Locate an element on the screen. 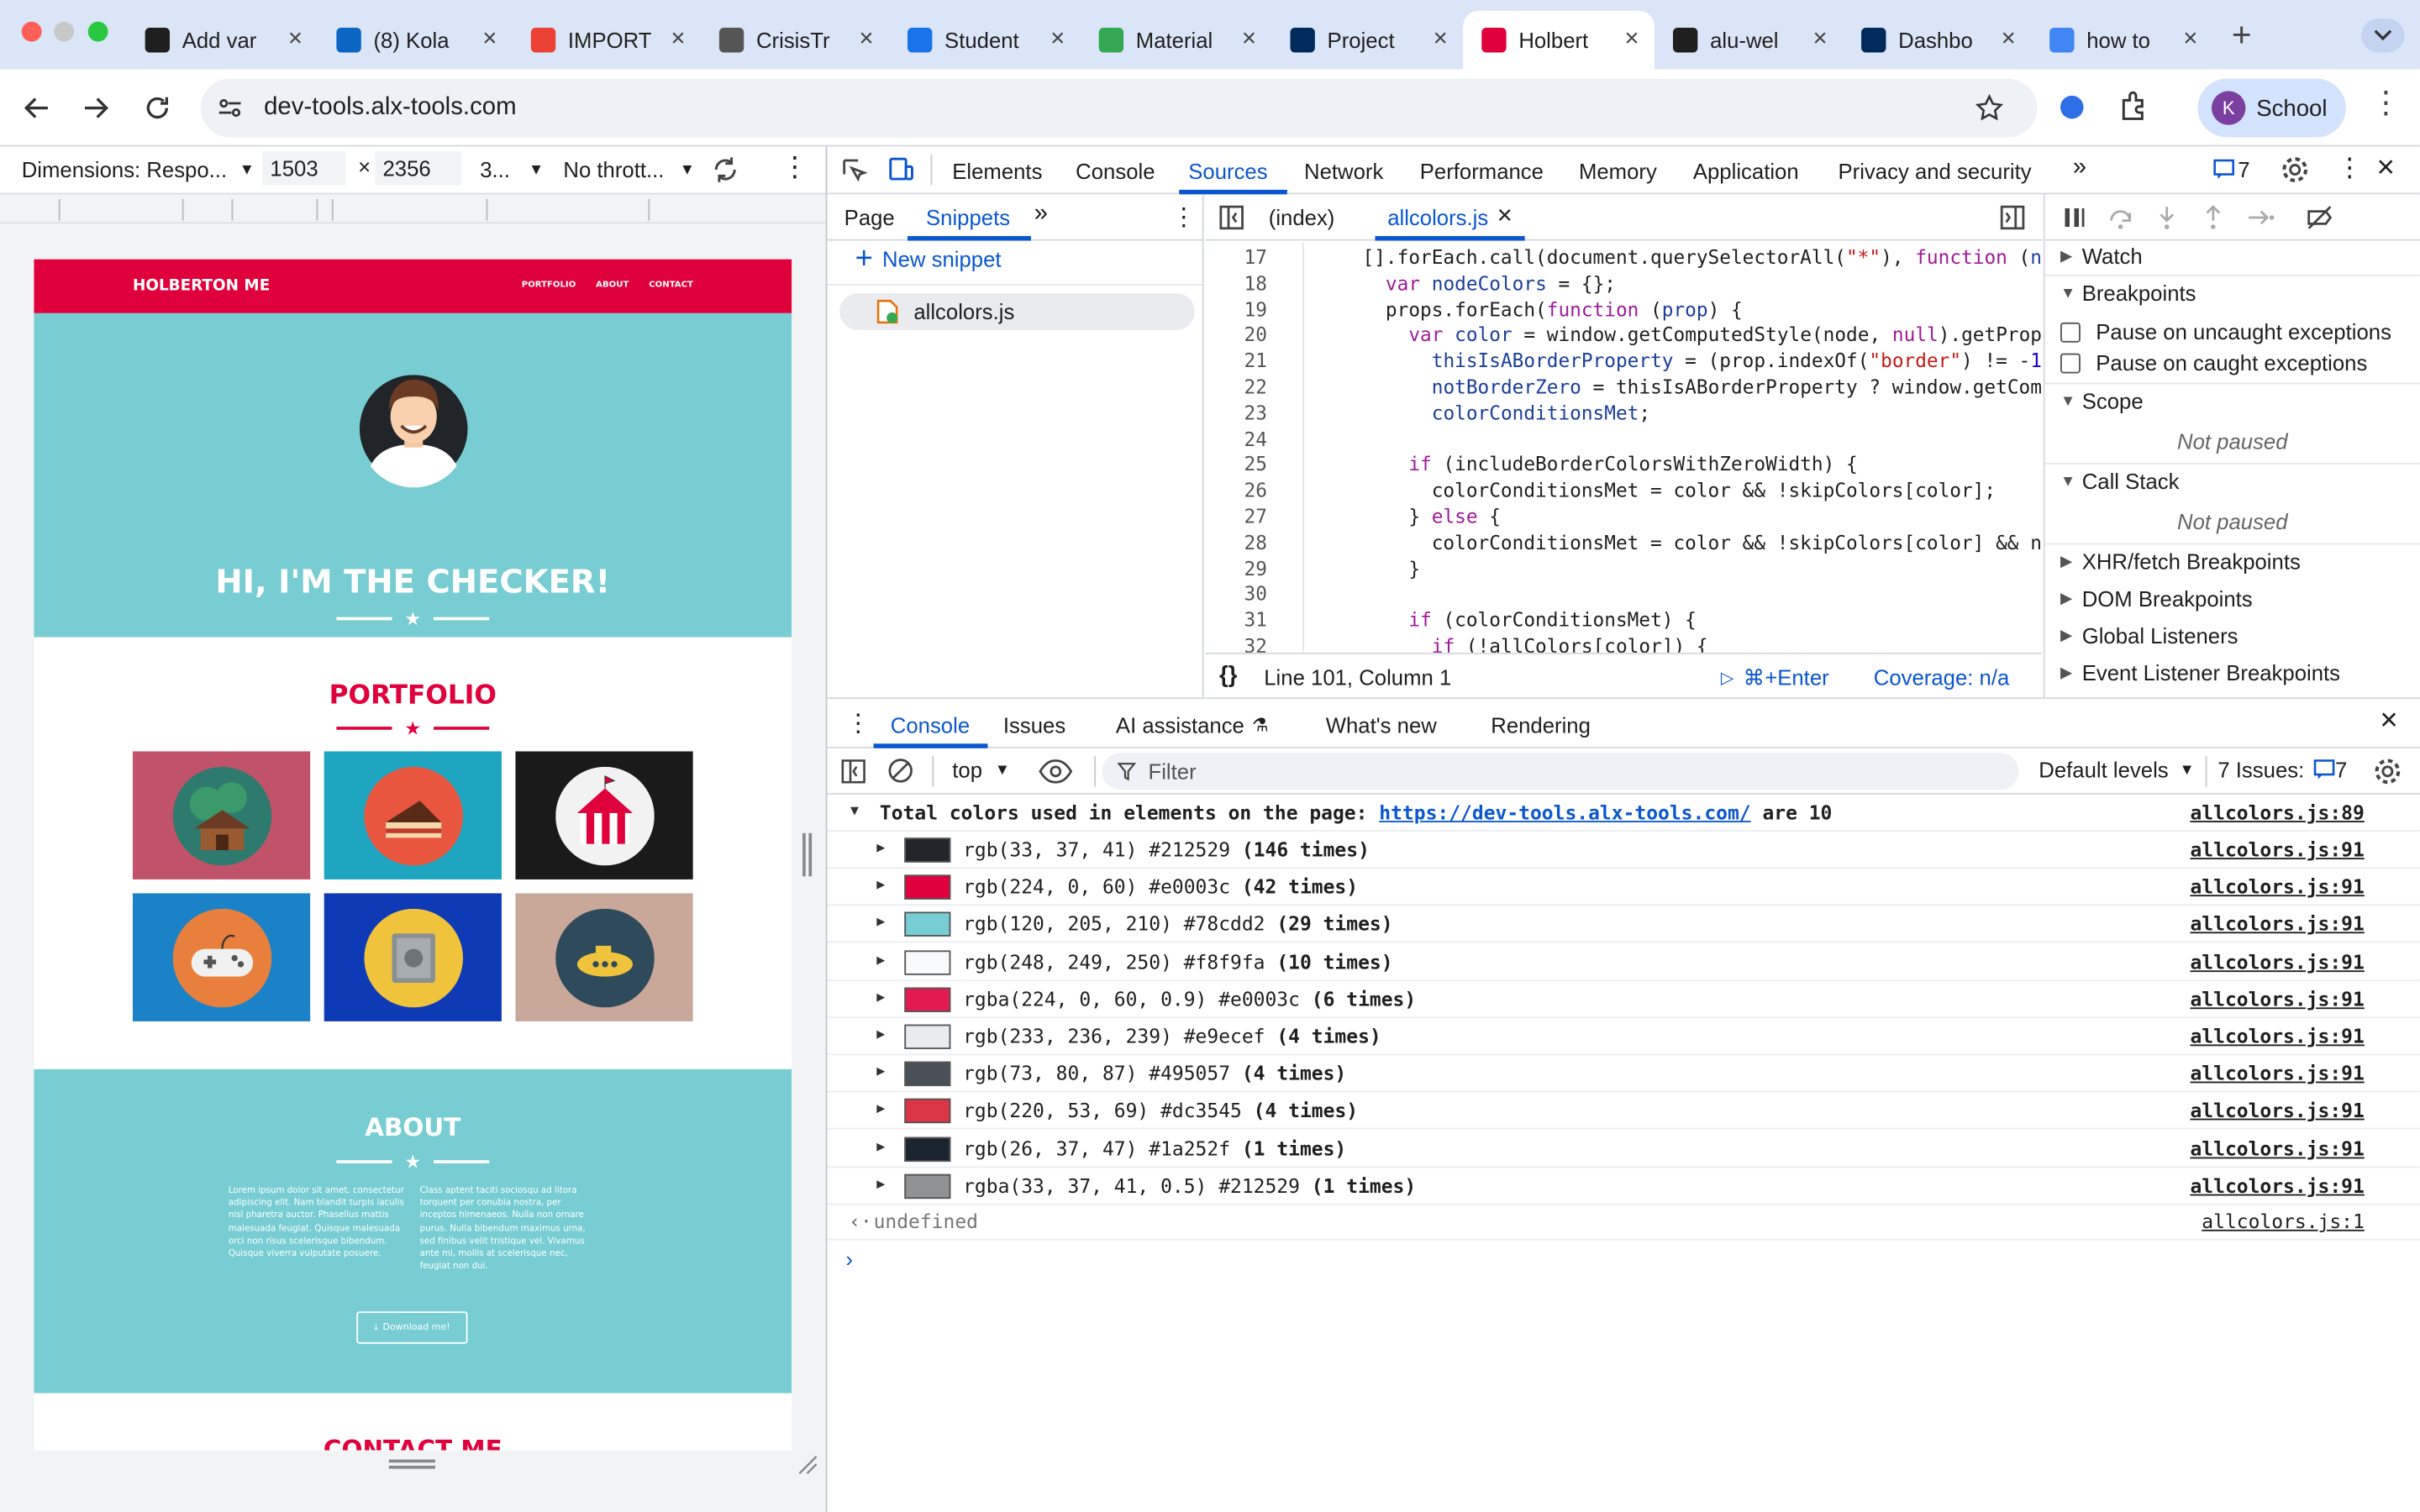 Image resolution: width=2420 pixels, height=1512 pixels. code-line: 30 is located at coordinates (1623, 595).